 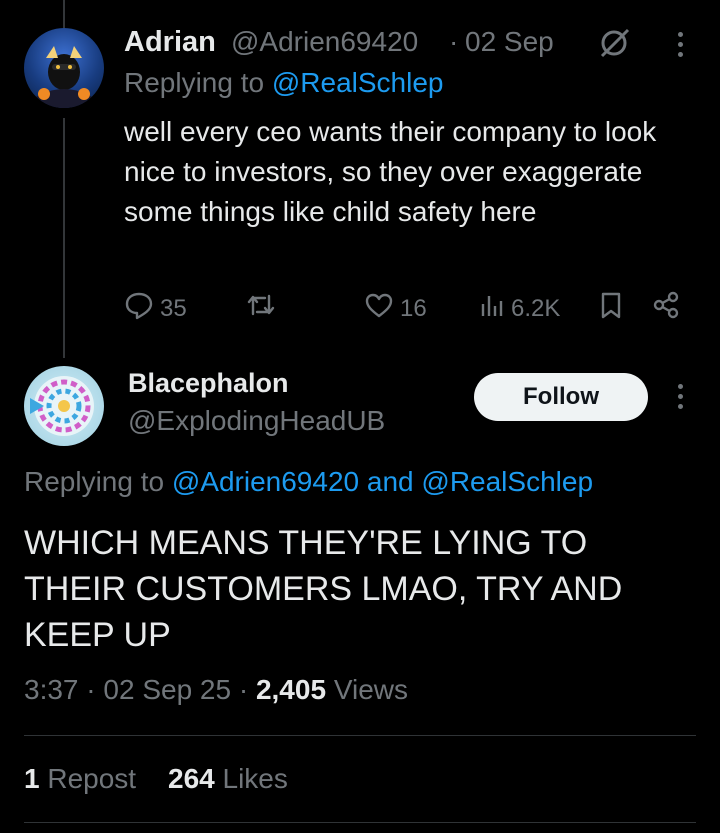 I want to click on display-name: Adrian, so click(x=170, y=42).